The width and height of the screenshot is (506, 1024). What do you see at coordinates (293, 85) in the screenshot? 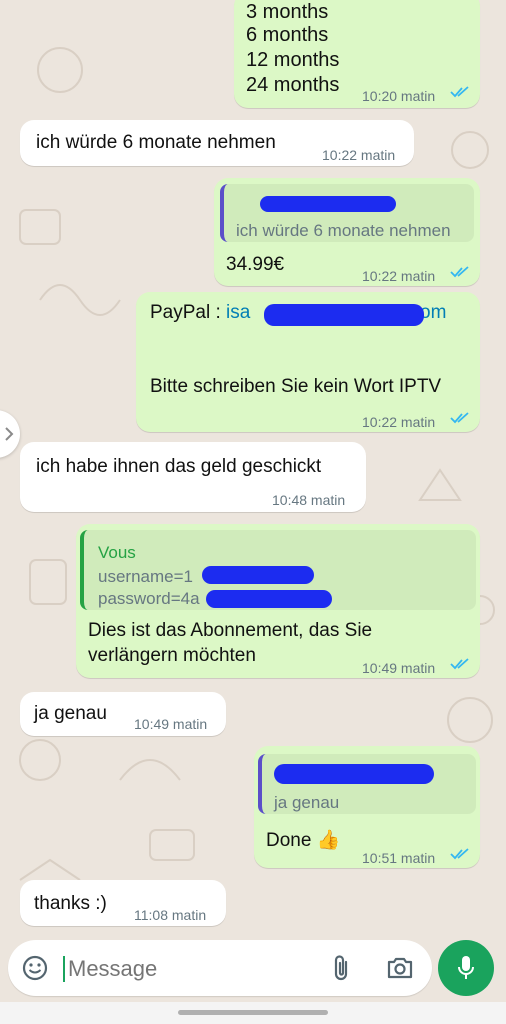
I see `message-line: 24 months` at bounding box center [293, 85].